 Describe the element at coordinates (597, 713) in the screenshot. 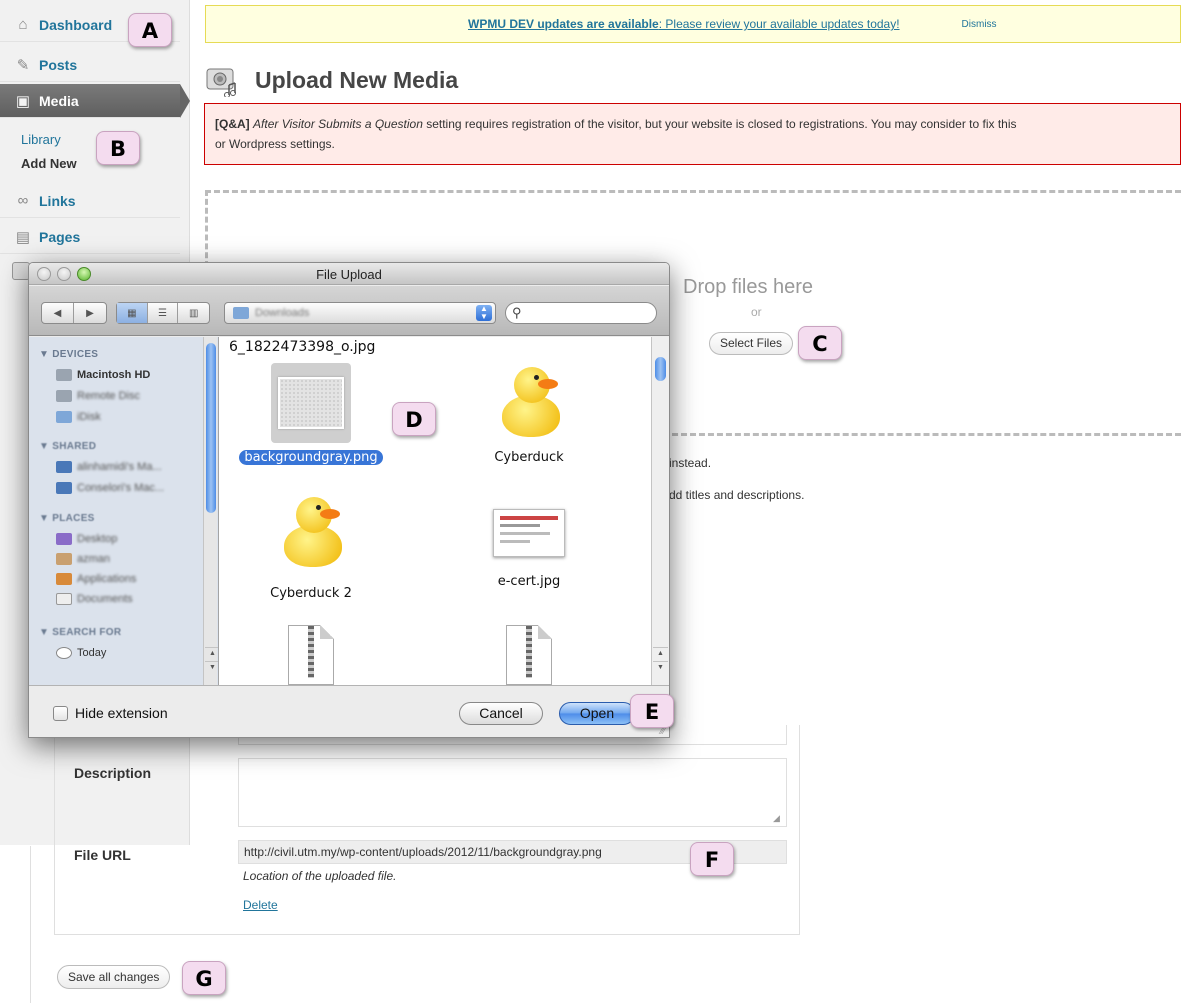

I see `open-button: Open` at that location.